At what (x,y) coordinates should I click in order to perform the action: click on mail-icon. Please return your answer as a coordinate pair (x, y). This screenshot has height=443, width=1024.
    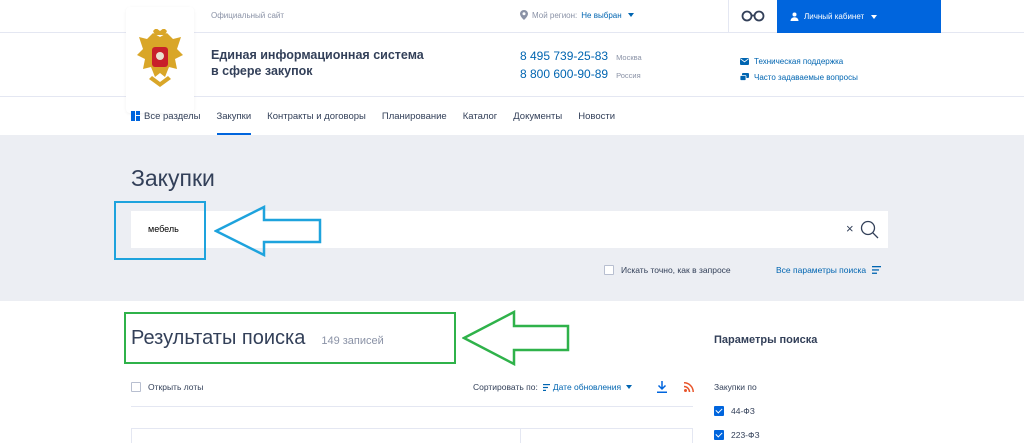
    Looking at the image, I should click on (744, 61).